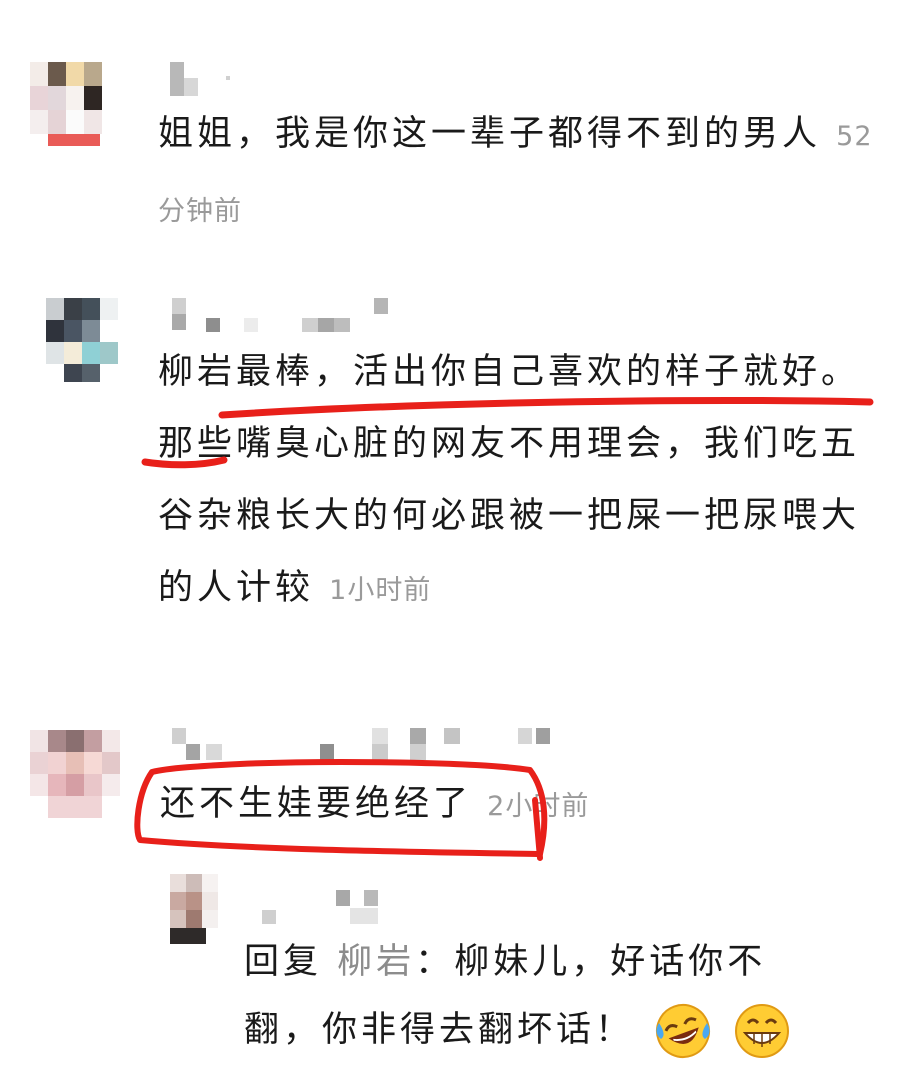  What do you see at coordinates (509, 372) in the screenshot?
I see `highlighted-sentence: 柳岩最棒，活出你自己喜欢的样子就好。` at bounding box center [509, 372].